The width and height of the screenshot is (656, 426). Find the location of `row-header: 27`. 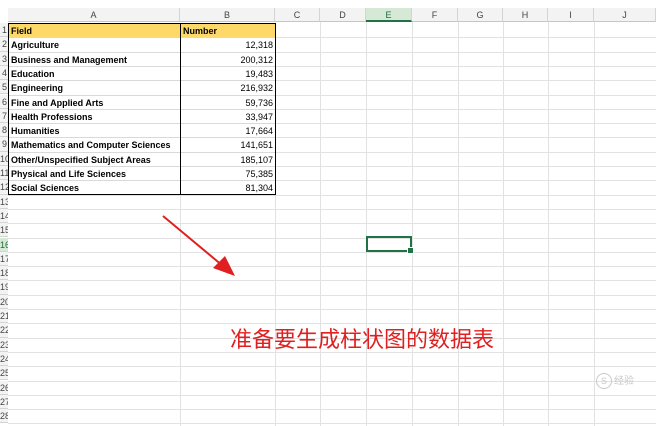

row-header: 27 is located at coordinates (4, 402).